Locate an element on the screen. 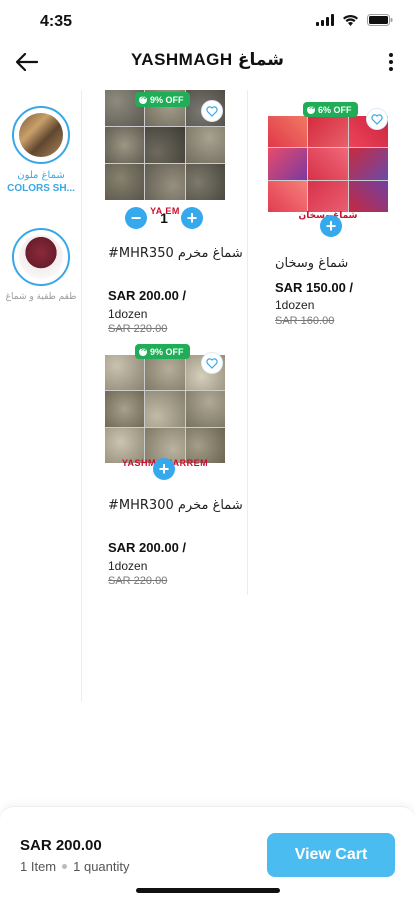  wifi-icon is located at coordinates (350, 20).